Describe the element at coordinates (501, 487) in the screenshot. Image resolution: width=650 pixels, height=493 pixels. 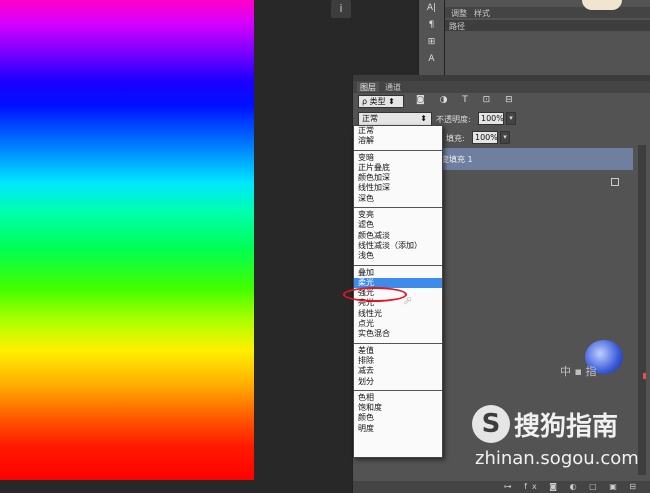
I see `layers-bottom-bar: ⊶ fx ◙ ◐ ▢ ▣ ⊟` at that location.